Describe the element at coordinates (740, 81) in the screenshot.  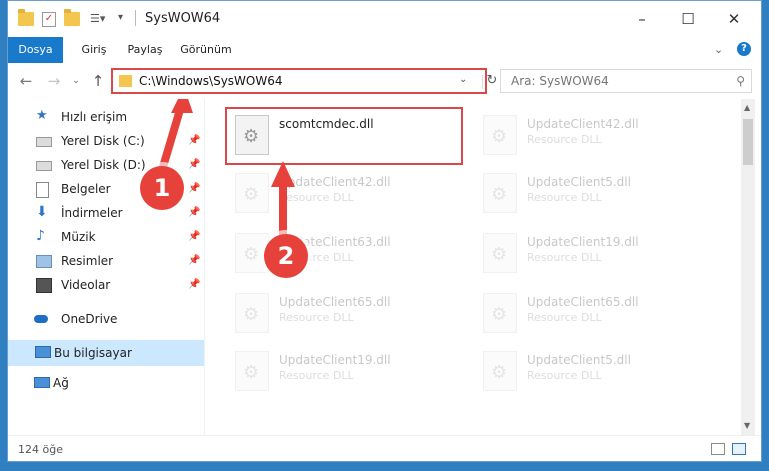
I see `search-icon: ⚲` at that location.